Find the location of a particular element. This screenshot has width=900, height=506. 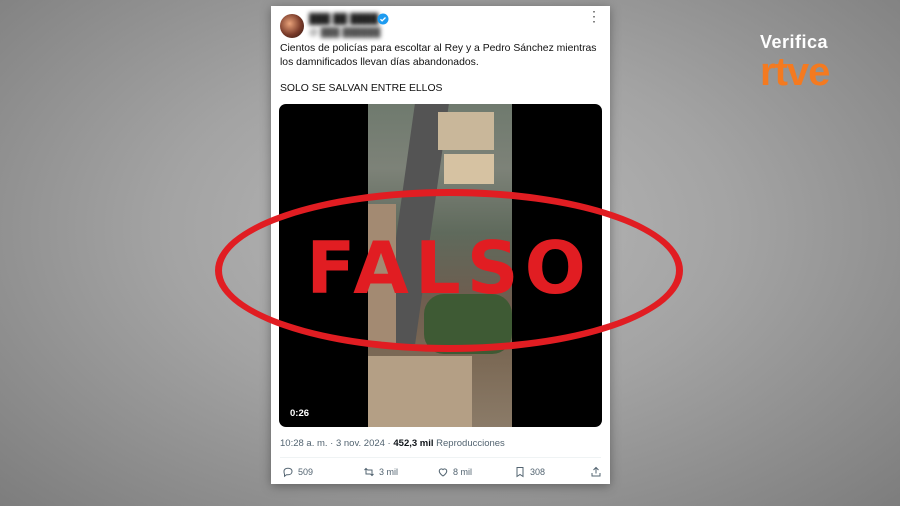

divider is located at coordinates (440, 457).